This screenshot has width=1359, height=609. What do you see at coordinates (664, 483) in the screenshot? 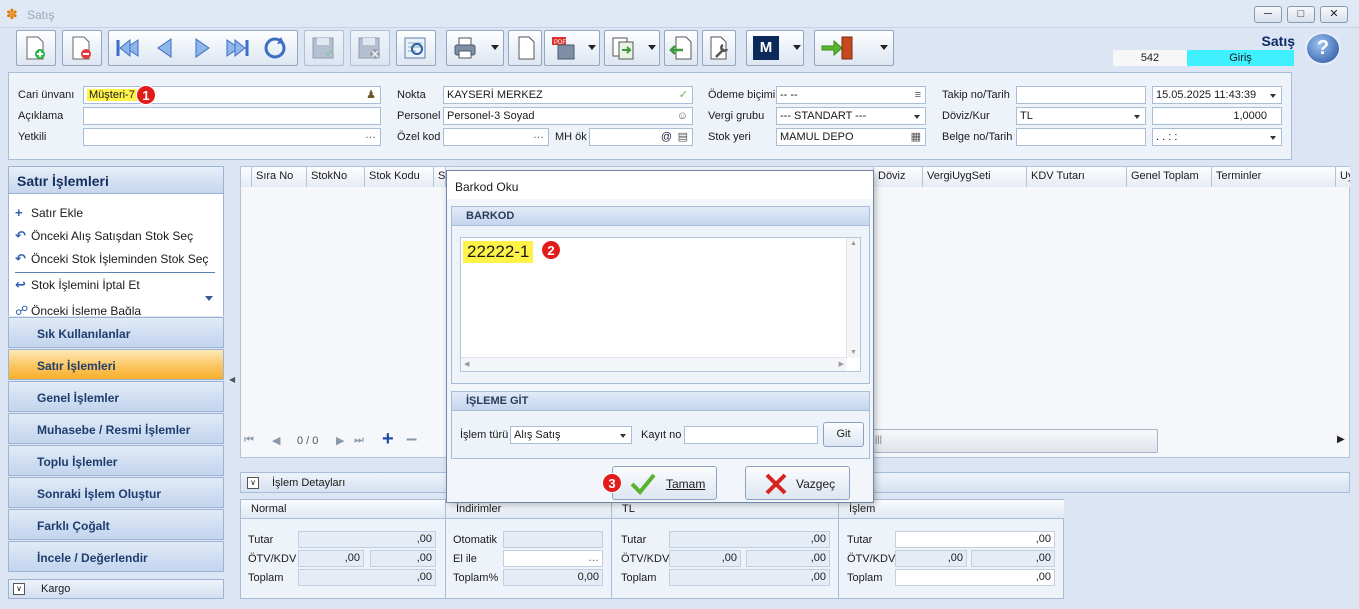
I see `tamam-button: Tamam` at bounding box center [664, 483].